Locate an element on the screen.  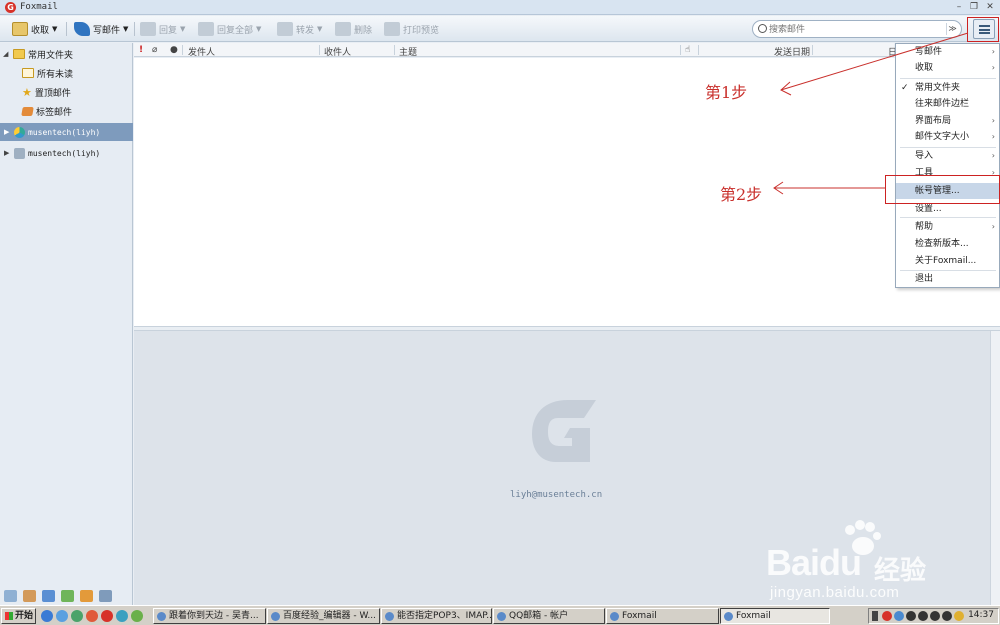
message-list-header: ! ⌀ ● 发件人 收件人 主题 ☝ 发送日期 日 is located at coordinates (515, 50).